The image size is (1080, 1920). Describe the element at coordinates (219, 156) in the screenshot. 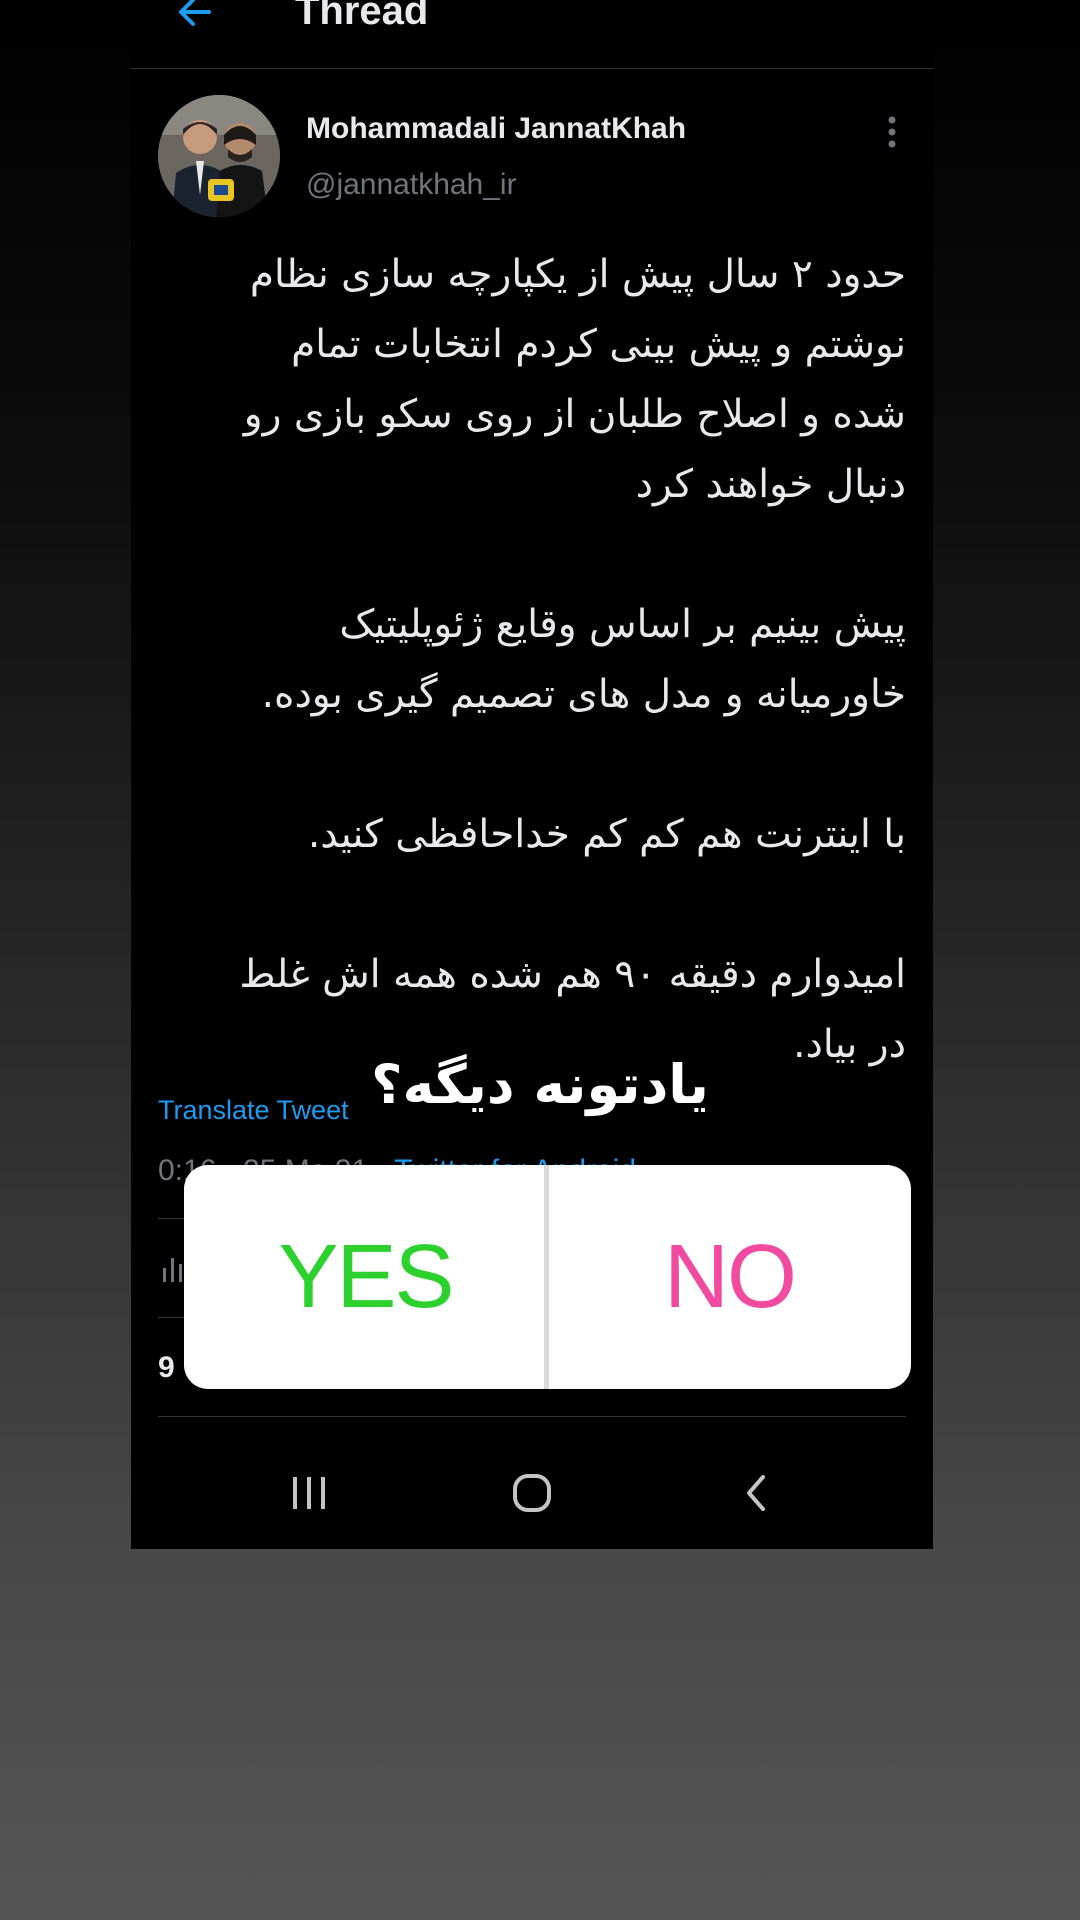

I see `avatar` at that location.